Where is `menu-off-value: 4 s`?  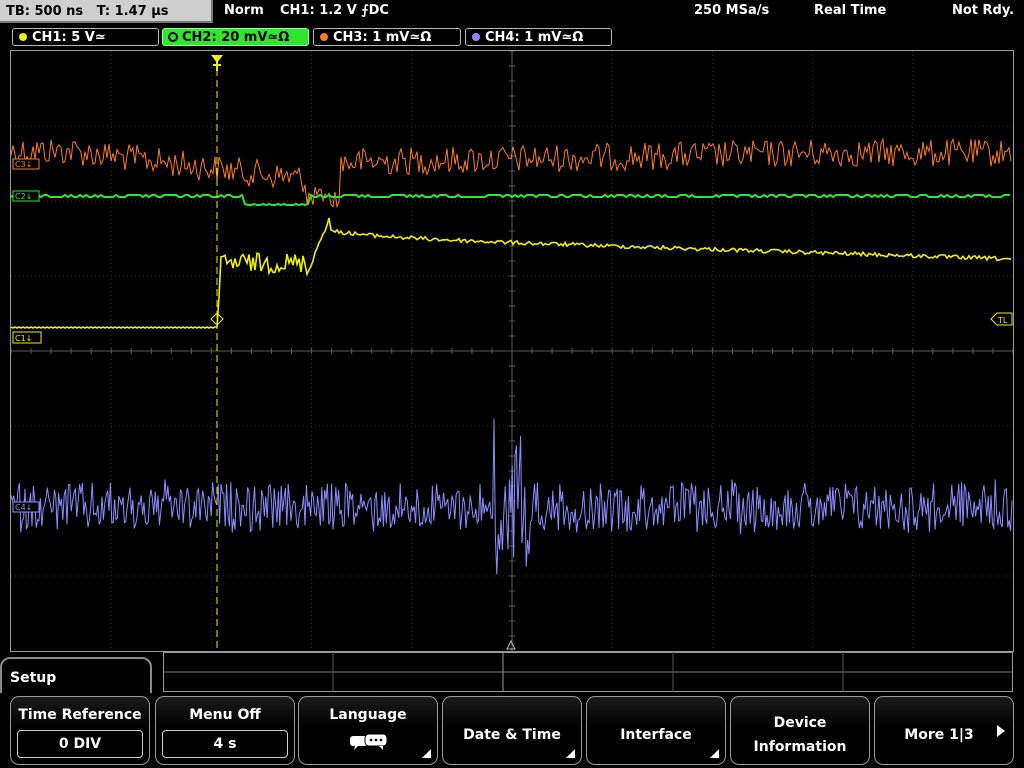 menu-off-value: 4 s is located at coordinates (225, 744).